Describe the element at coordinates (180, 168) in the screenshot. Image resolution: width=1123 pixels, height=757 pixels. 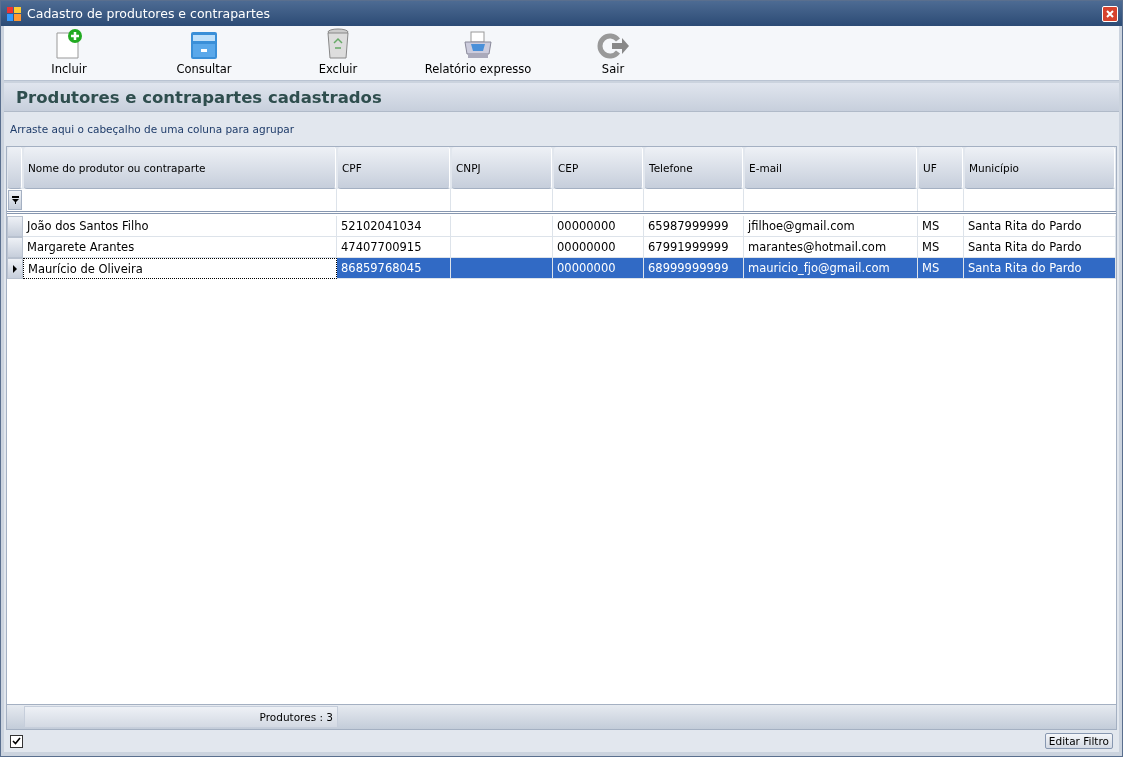
I see `column-header: Nome do produtor ou contraparte` at that location.